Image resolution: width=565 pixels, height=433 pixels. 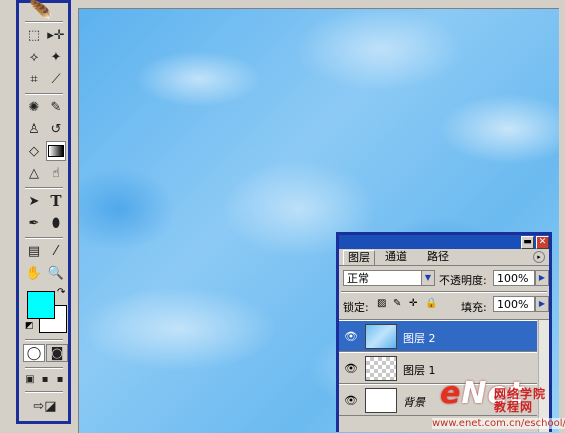 What do you see at coordinates (431, 303) in the screenshot?
I see `lock-all-icon: 🔒` at bounding box center [431, 303].